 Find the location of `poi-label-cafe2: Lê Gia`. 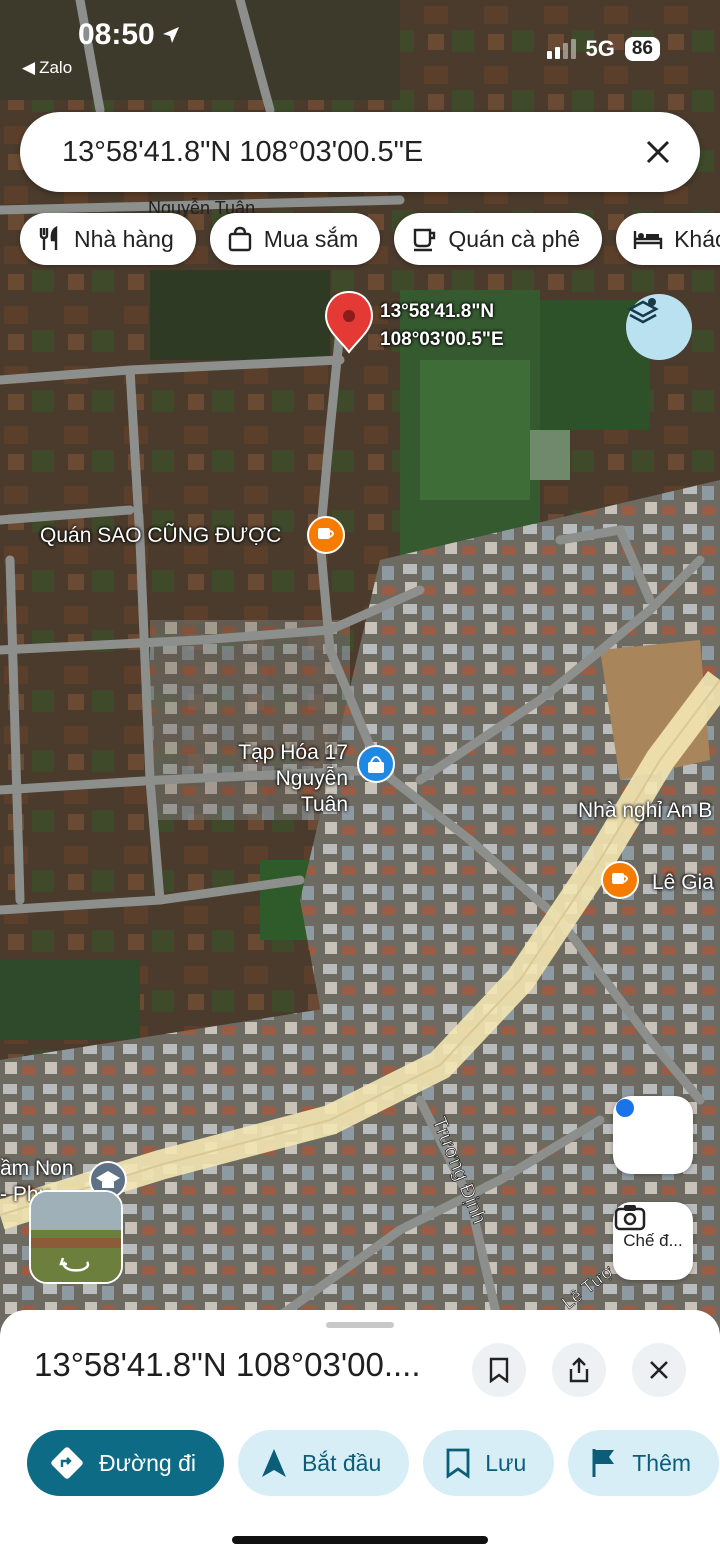

poi-label-cafe2: Lê Gia is located at coordinates (683, 883).